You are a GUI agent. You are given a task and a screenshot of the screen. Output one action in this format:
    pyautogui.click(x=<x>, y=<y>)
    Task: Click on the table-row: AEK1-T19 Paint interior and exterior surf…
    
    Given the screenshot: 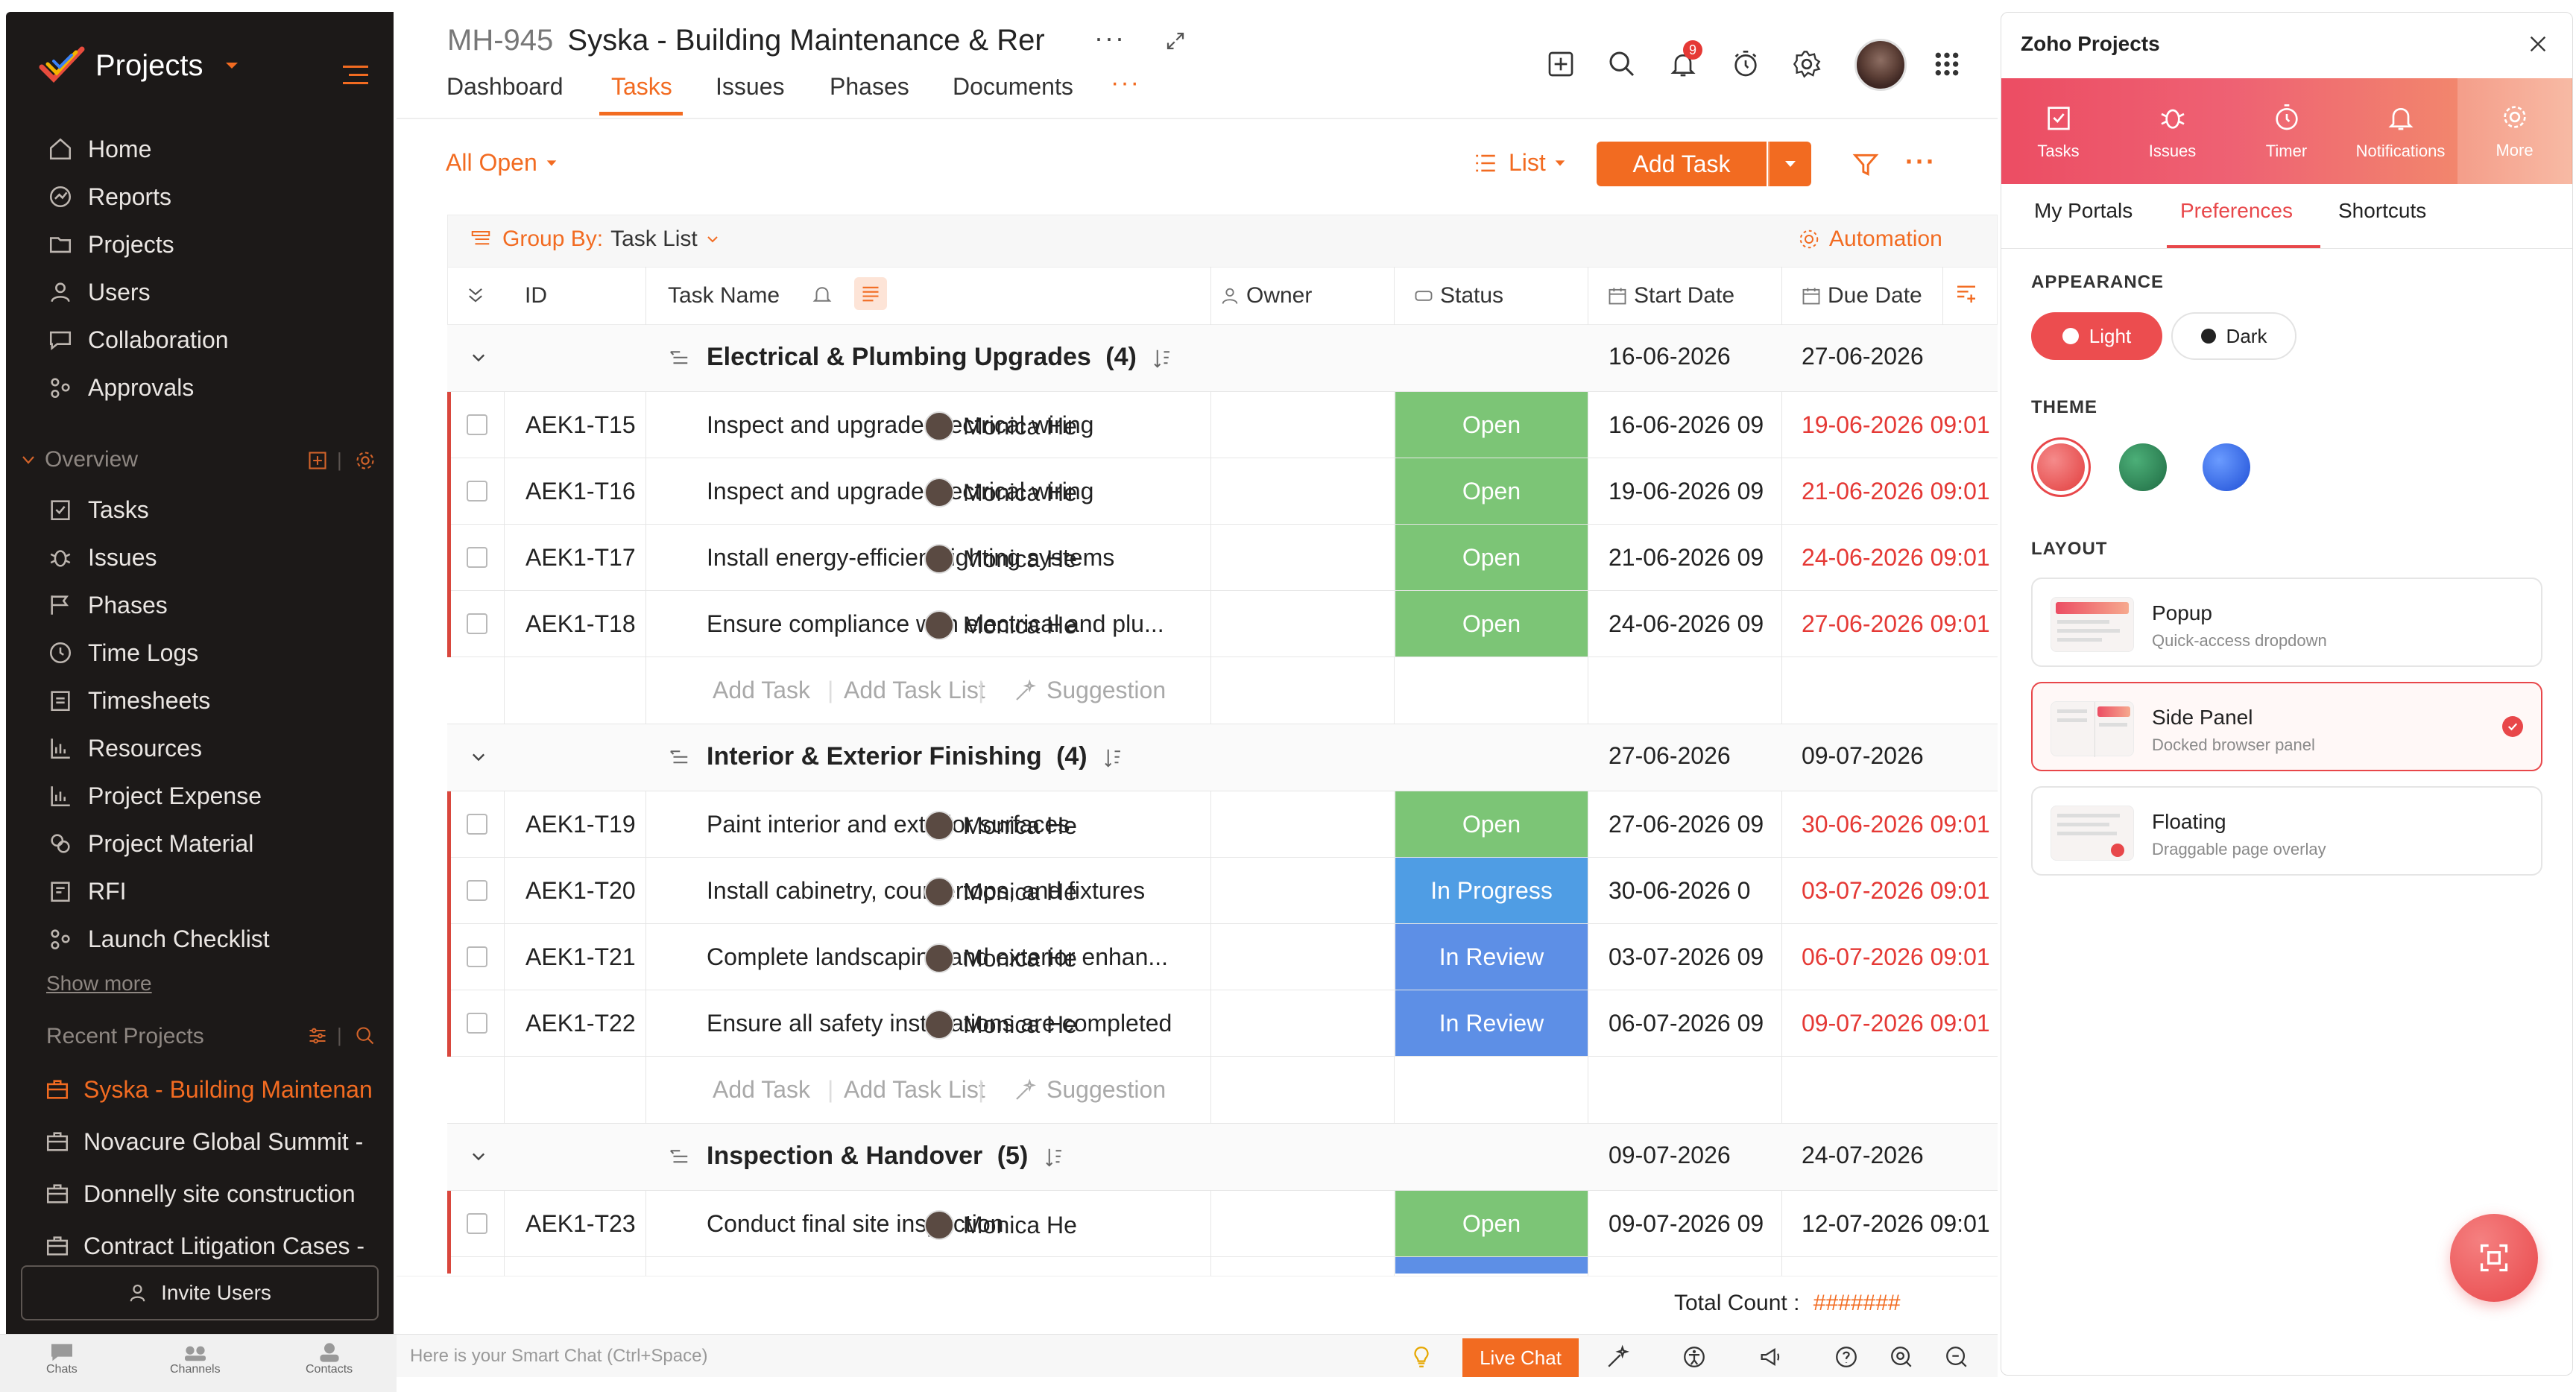 What is the action you would take?
    pyautogui.click(x=1222, y=824)
    